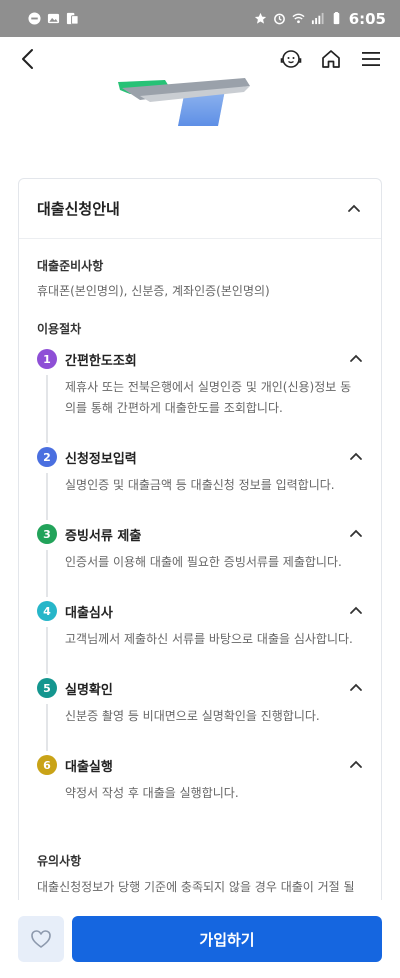  What do you see at coordinates (101, 361) in the screenshot?
I see `step-title: 간편한도조회` at bounding box center [101, 361].